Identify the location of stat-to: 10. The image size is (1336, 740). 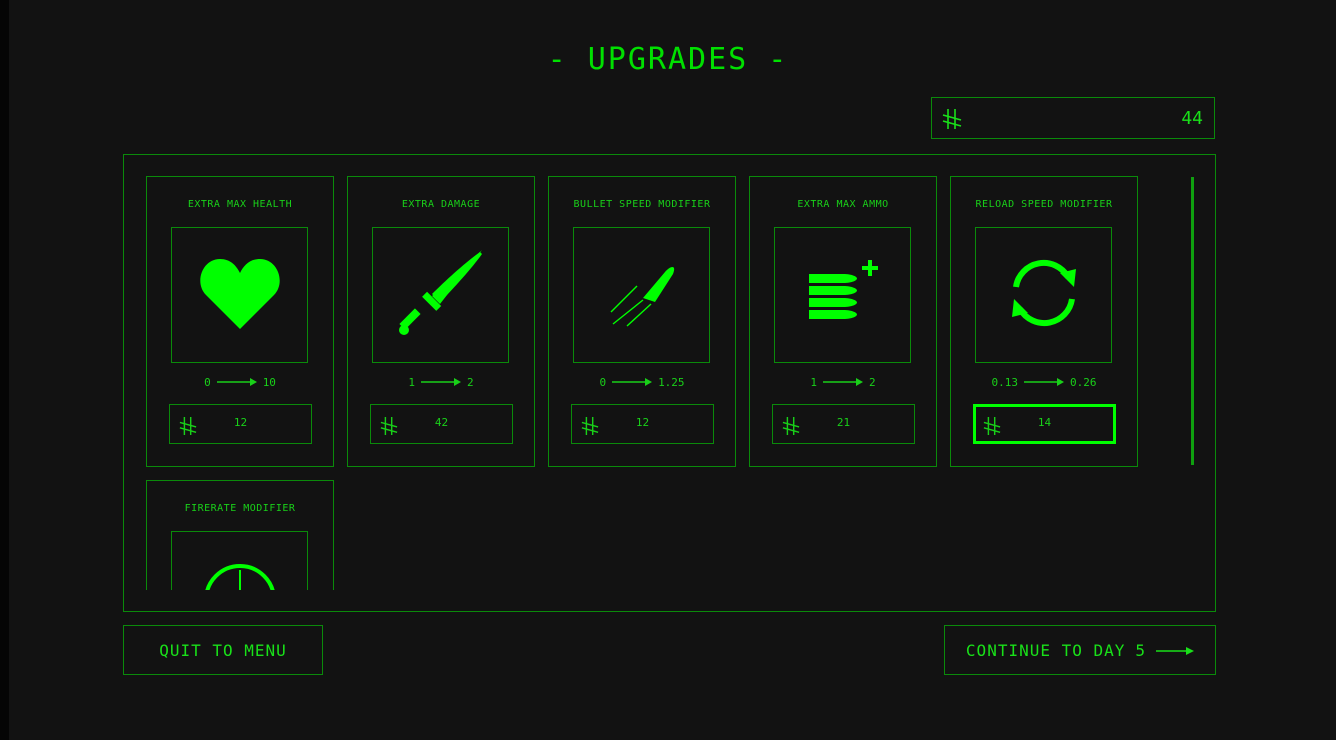
(269, 382).